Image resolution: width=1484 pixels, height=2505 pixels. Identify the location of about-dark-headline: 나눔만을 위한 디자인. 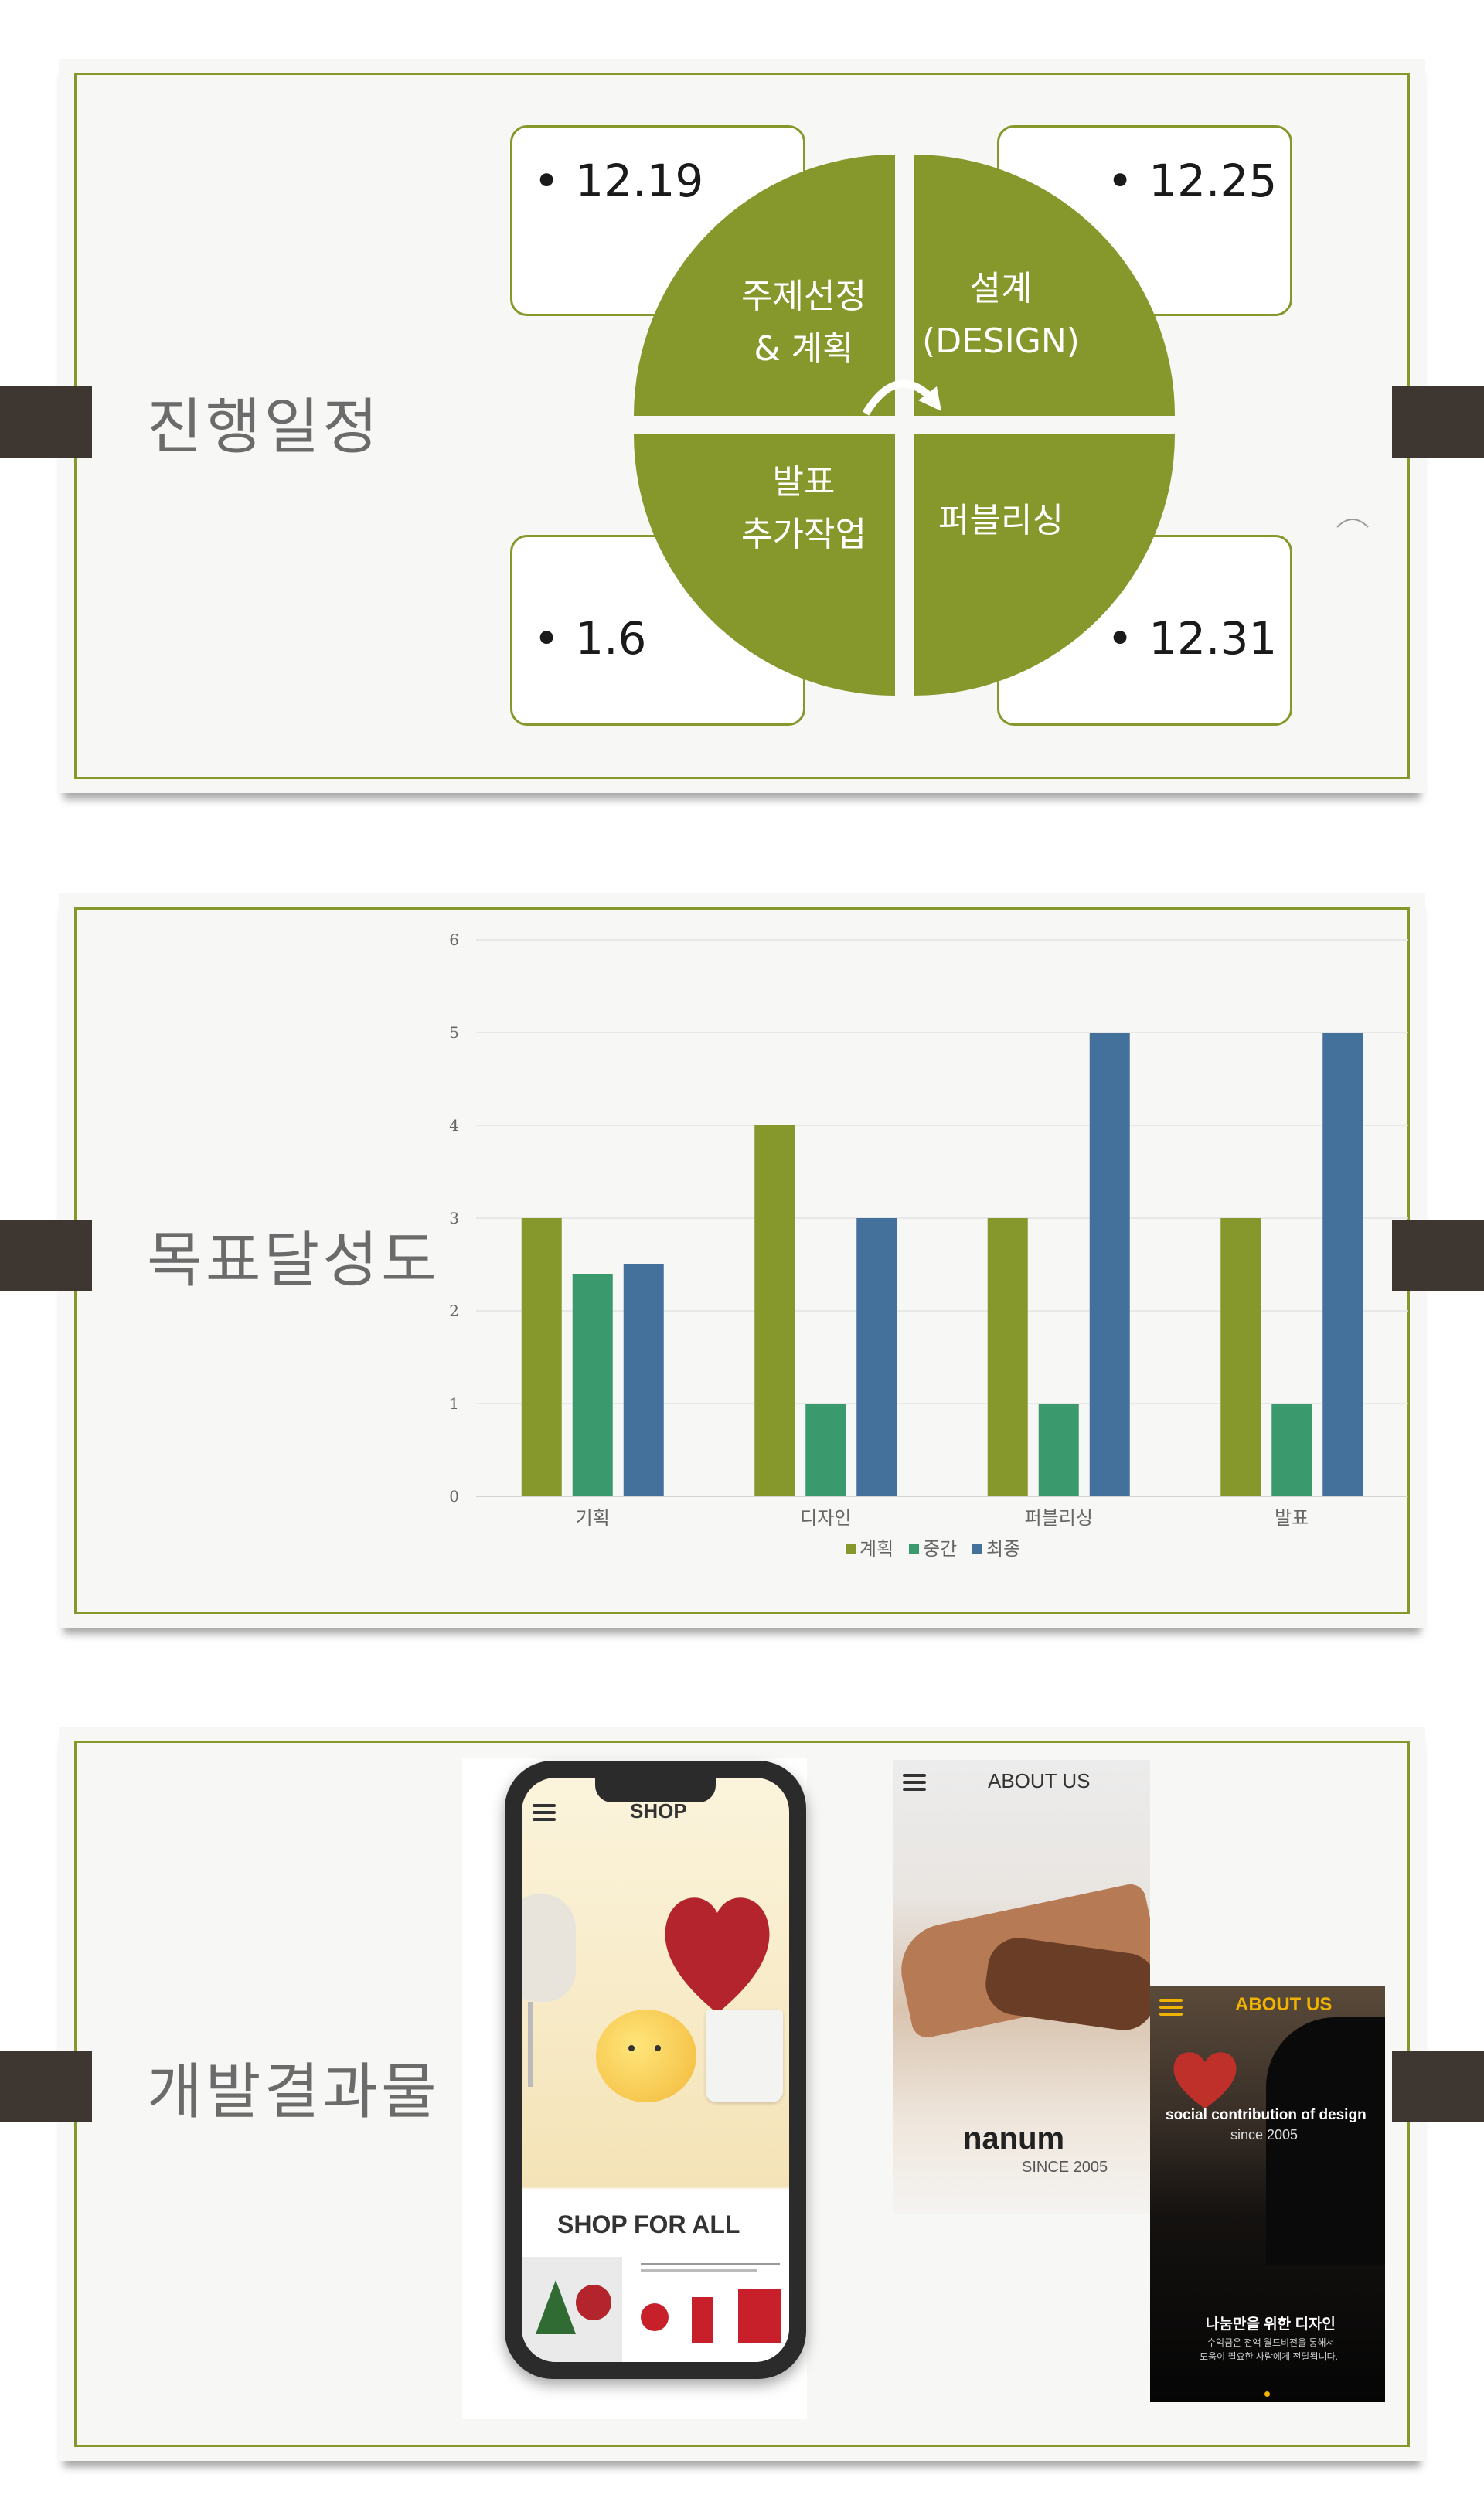
(1271, 2324).